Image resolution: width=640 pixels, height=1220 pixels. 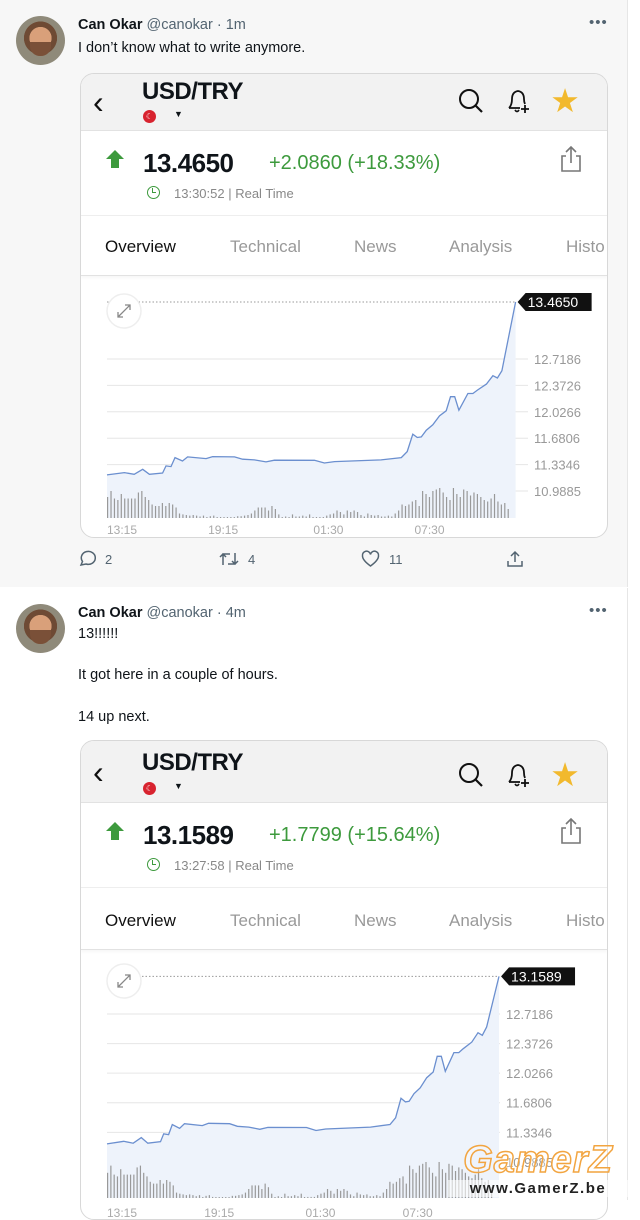 I want to click on tweet-actions: 2 4 11, so click(x=313, y=562).